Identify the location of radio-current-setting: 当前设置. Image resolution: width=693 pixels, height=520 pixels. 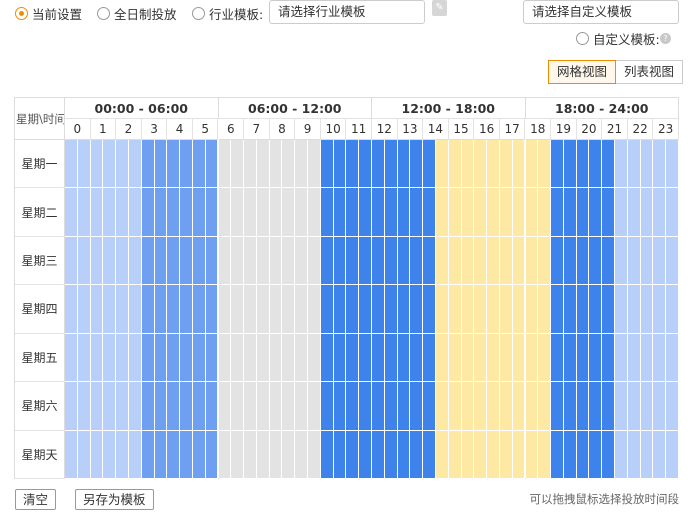
(48, 13).